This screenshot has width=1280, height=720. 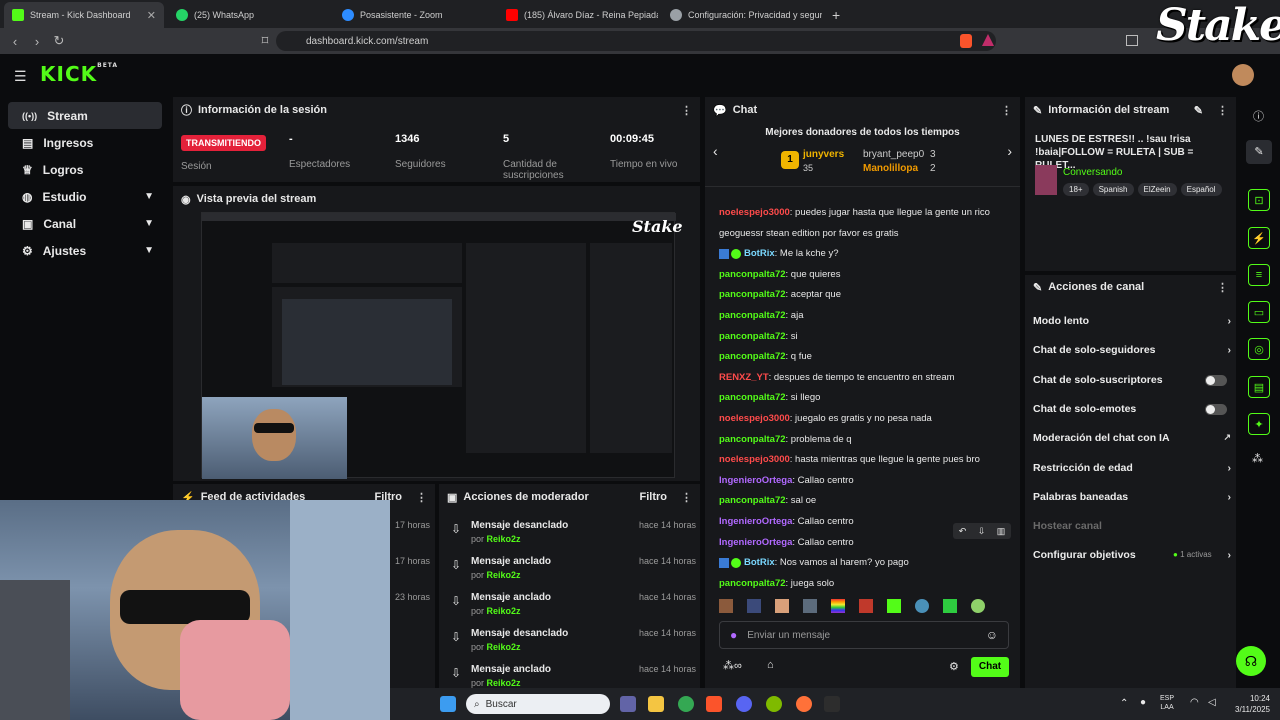 I want to click on sidebar-item-ajustes: ⚙ Ajustes ▼, so click(x=85, y=250).